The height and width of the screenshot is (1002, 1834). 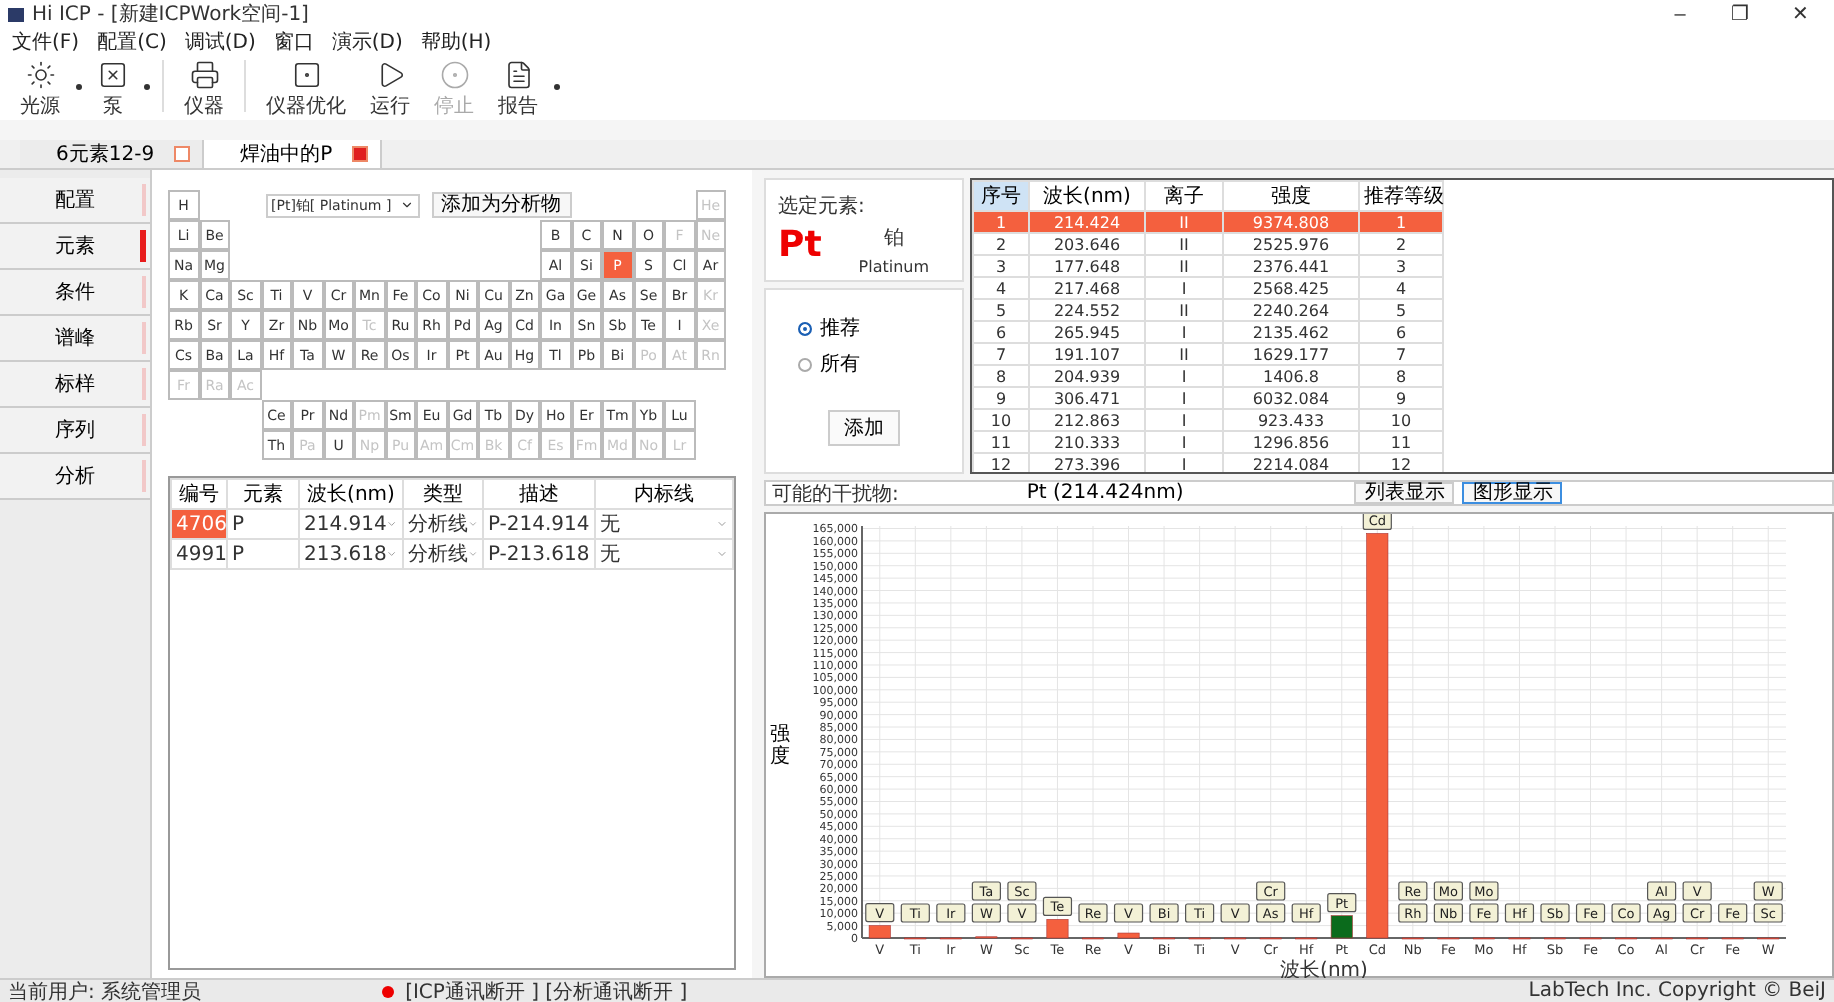 What do you see at coordinates (293, 154) in the screenshot?
I see `document-tab: 焊油中的P` at bounding box center [293, 154].